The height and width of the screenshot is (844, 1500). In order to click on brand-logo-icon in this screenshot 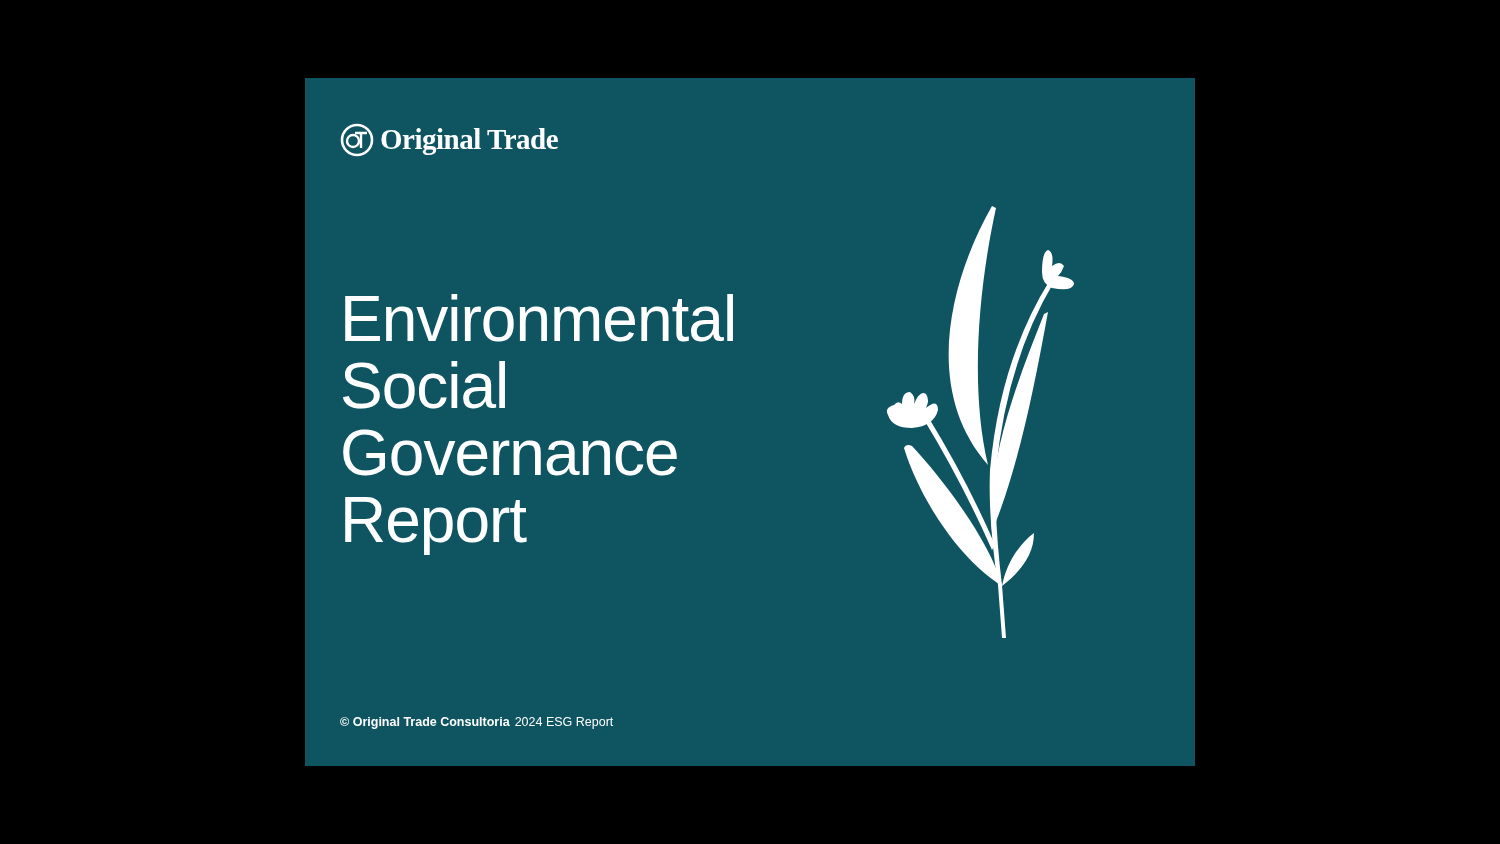, I will do `click(357, 139)`.